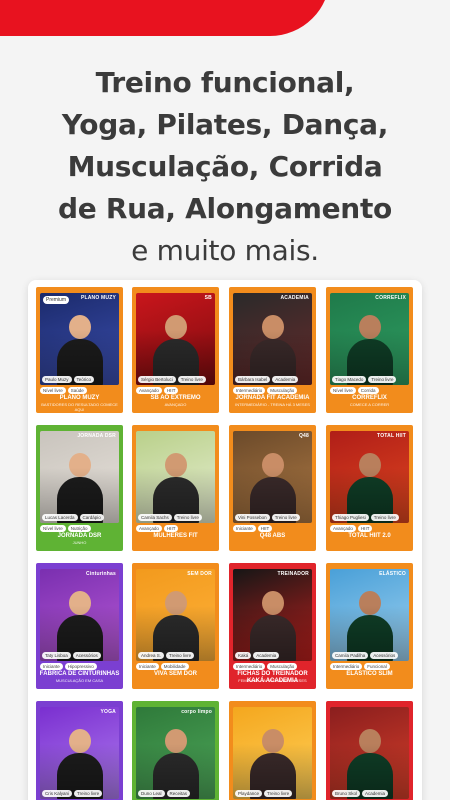 Image resolution: width=450 pixels, height=800 pixels. What do you see at coordinates (390, 298) in the screenshot?
I see `program-logo: CORREFLIX` at bounding box center [390, 298].